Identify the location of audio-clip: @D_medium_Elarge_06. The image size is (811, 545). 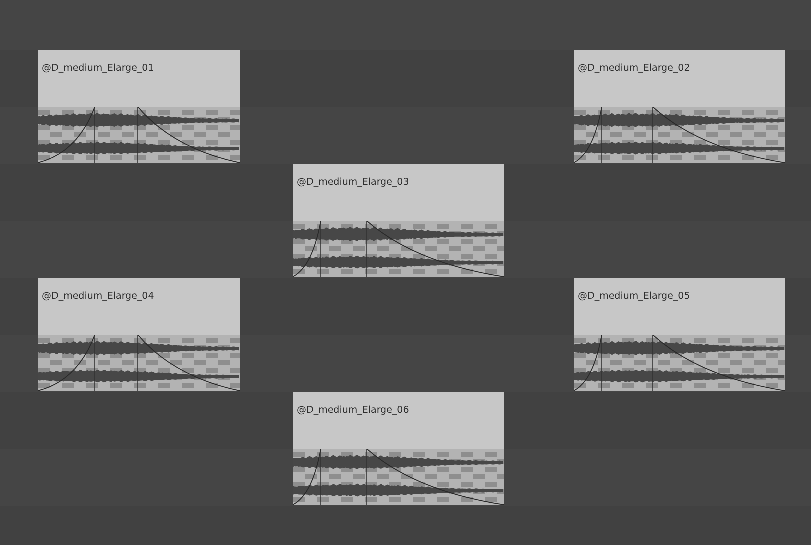
(398, 448).